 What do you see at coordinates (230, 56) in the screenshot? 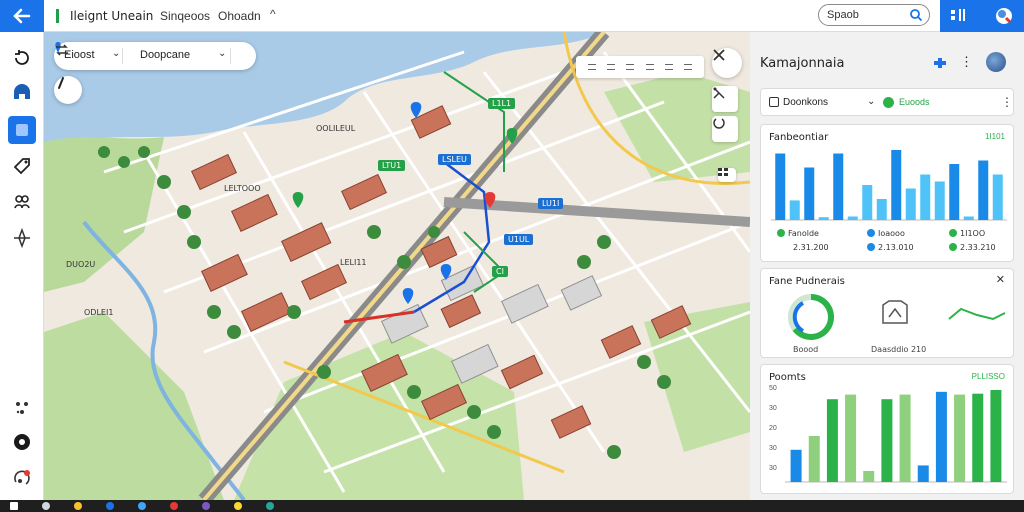
I see `divider` at bounding box center [230, 56].